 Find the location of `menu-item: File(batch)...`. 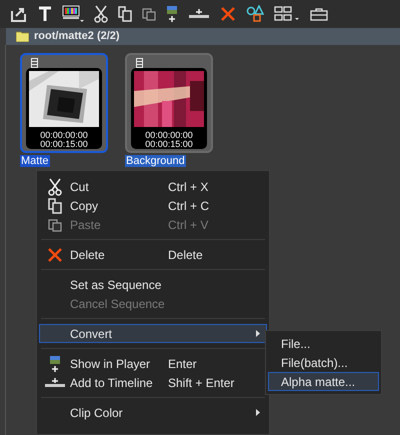

menu-item: File(batch)... is located at coordinates (323, 362).